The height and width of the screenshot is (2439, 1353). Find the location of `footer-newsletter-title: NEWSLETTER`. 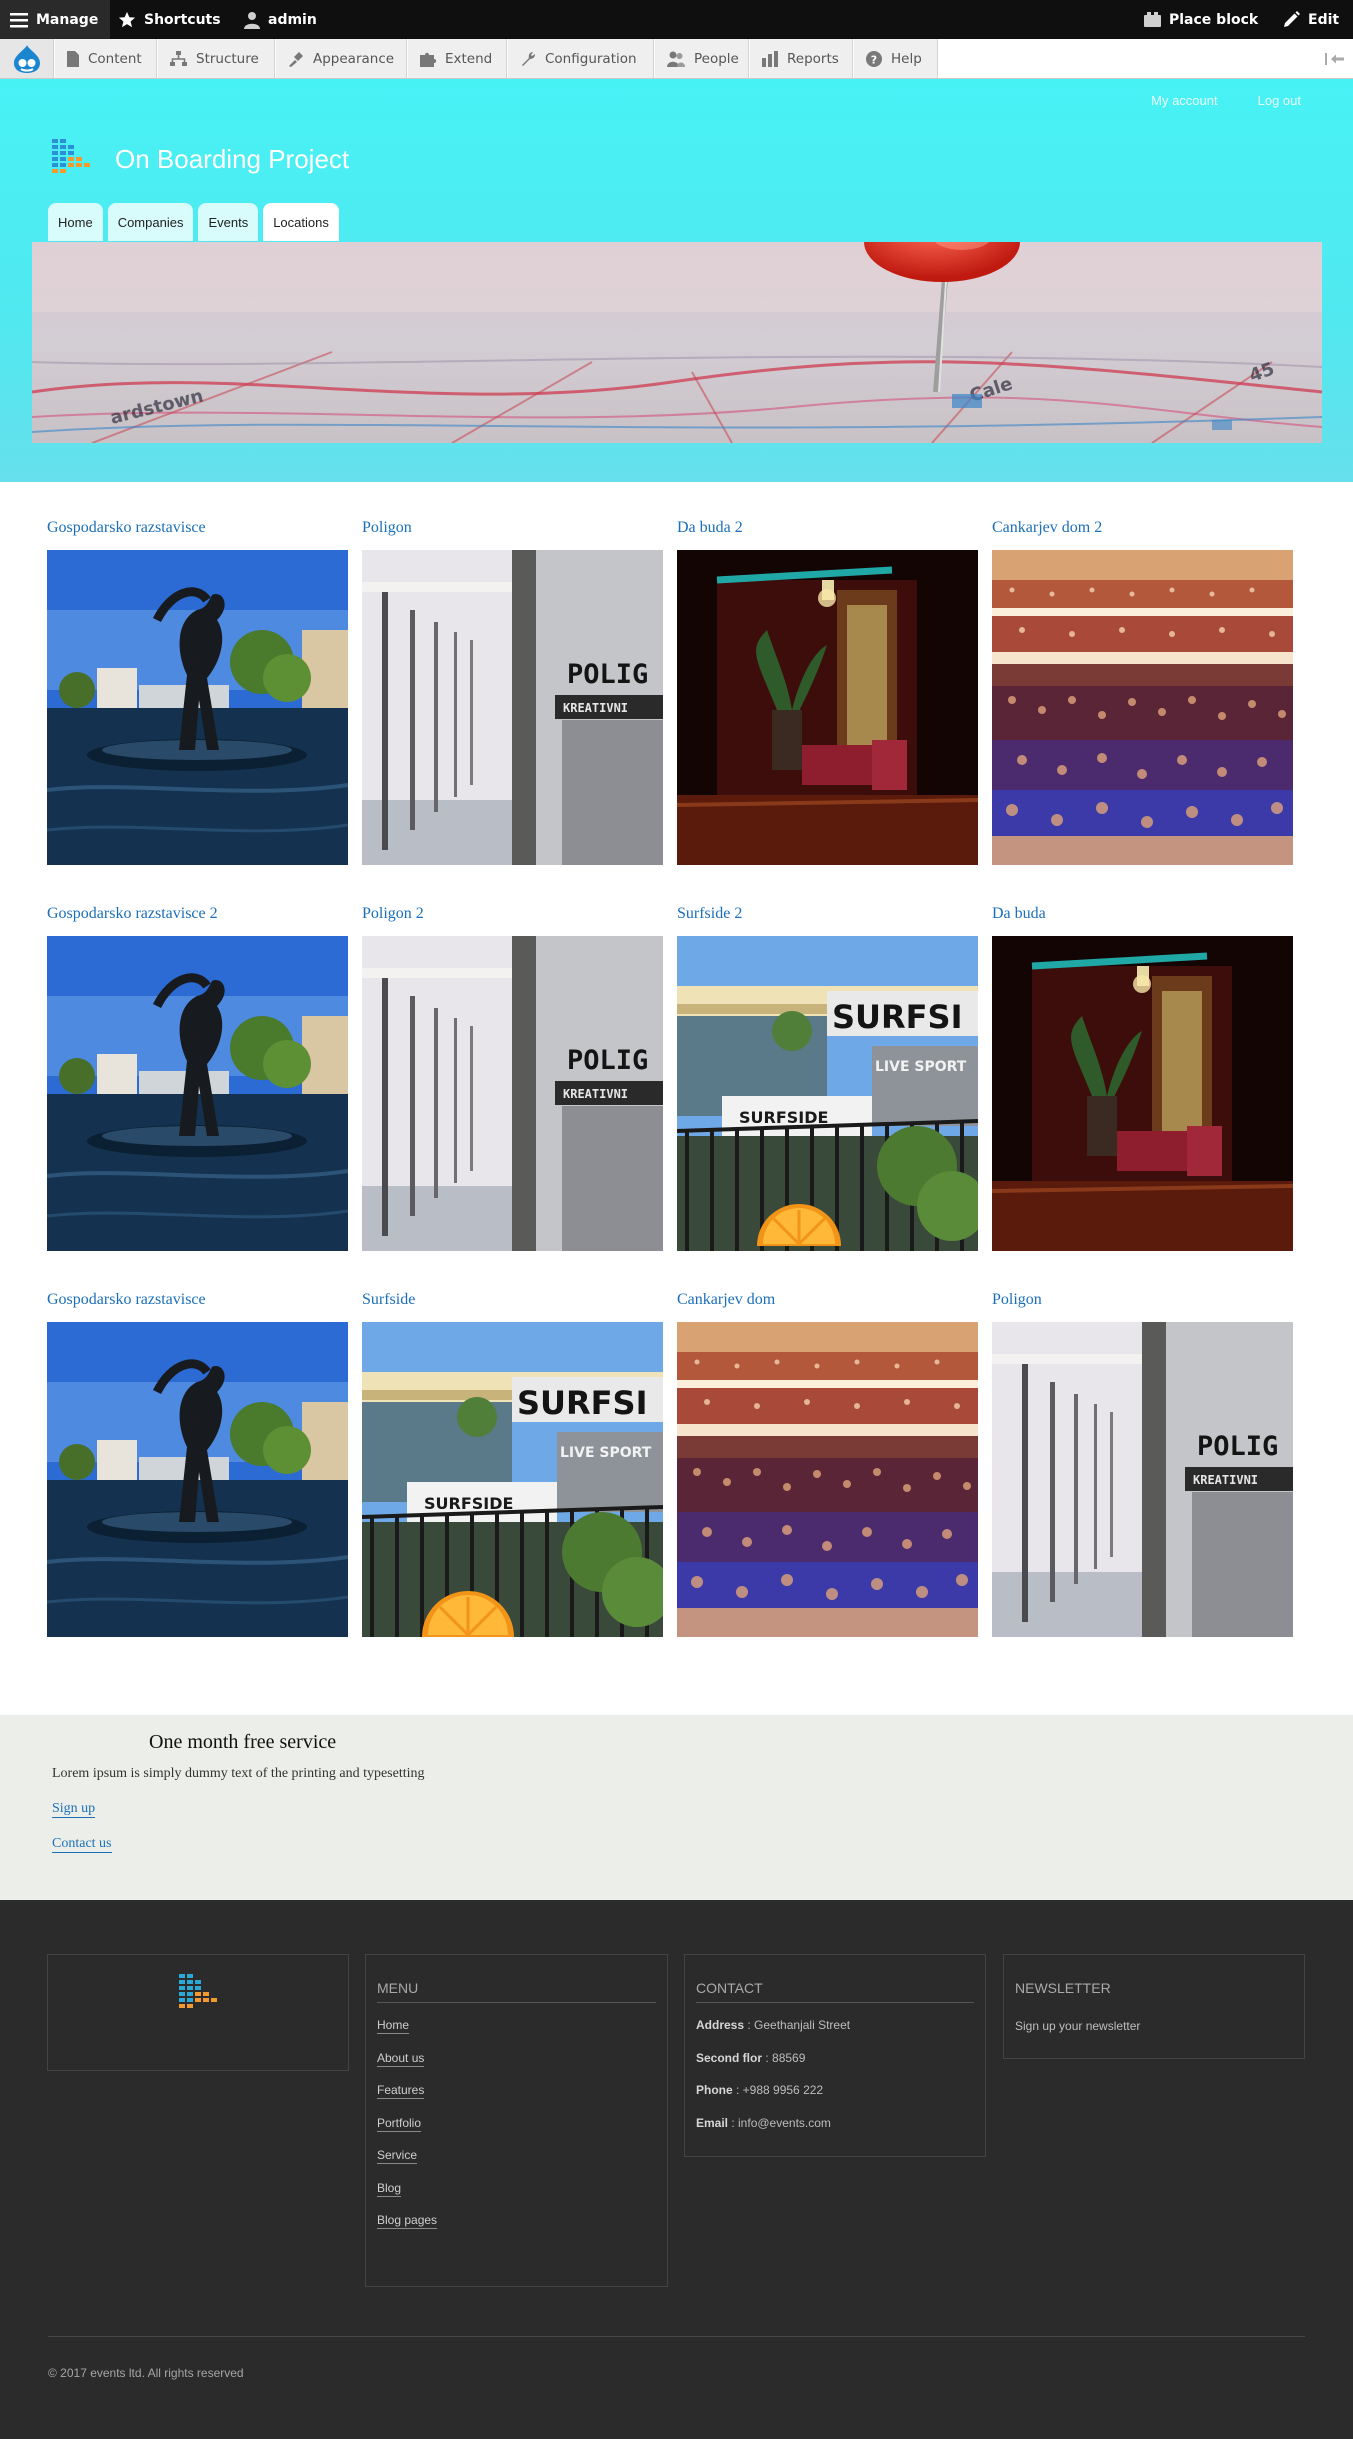

footer-newsletter-title: NEWSLETTER is located at coordinates (1063, 1988).